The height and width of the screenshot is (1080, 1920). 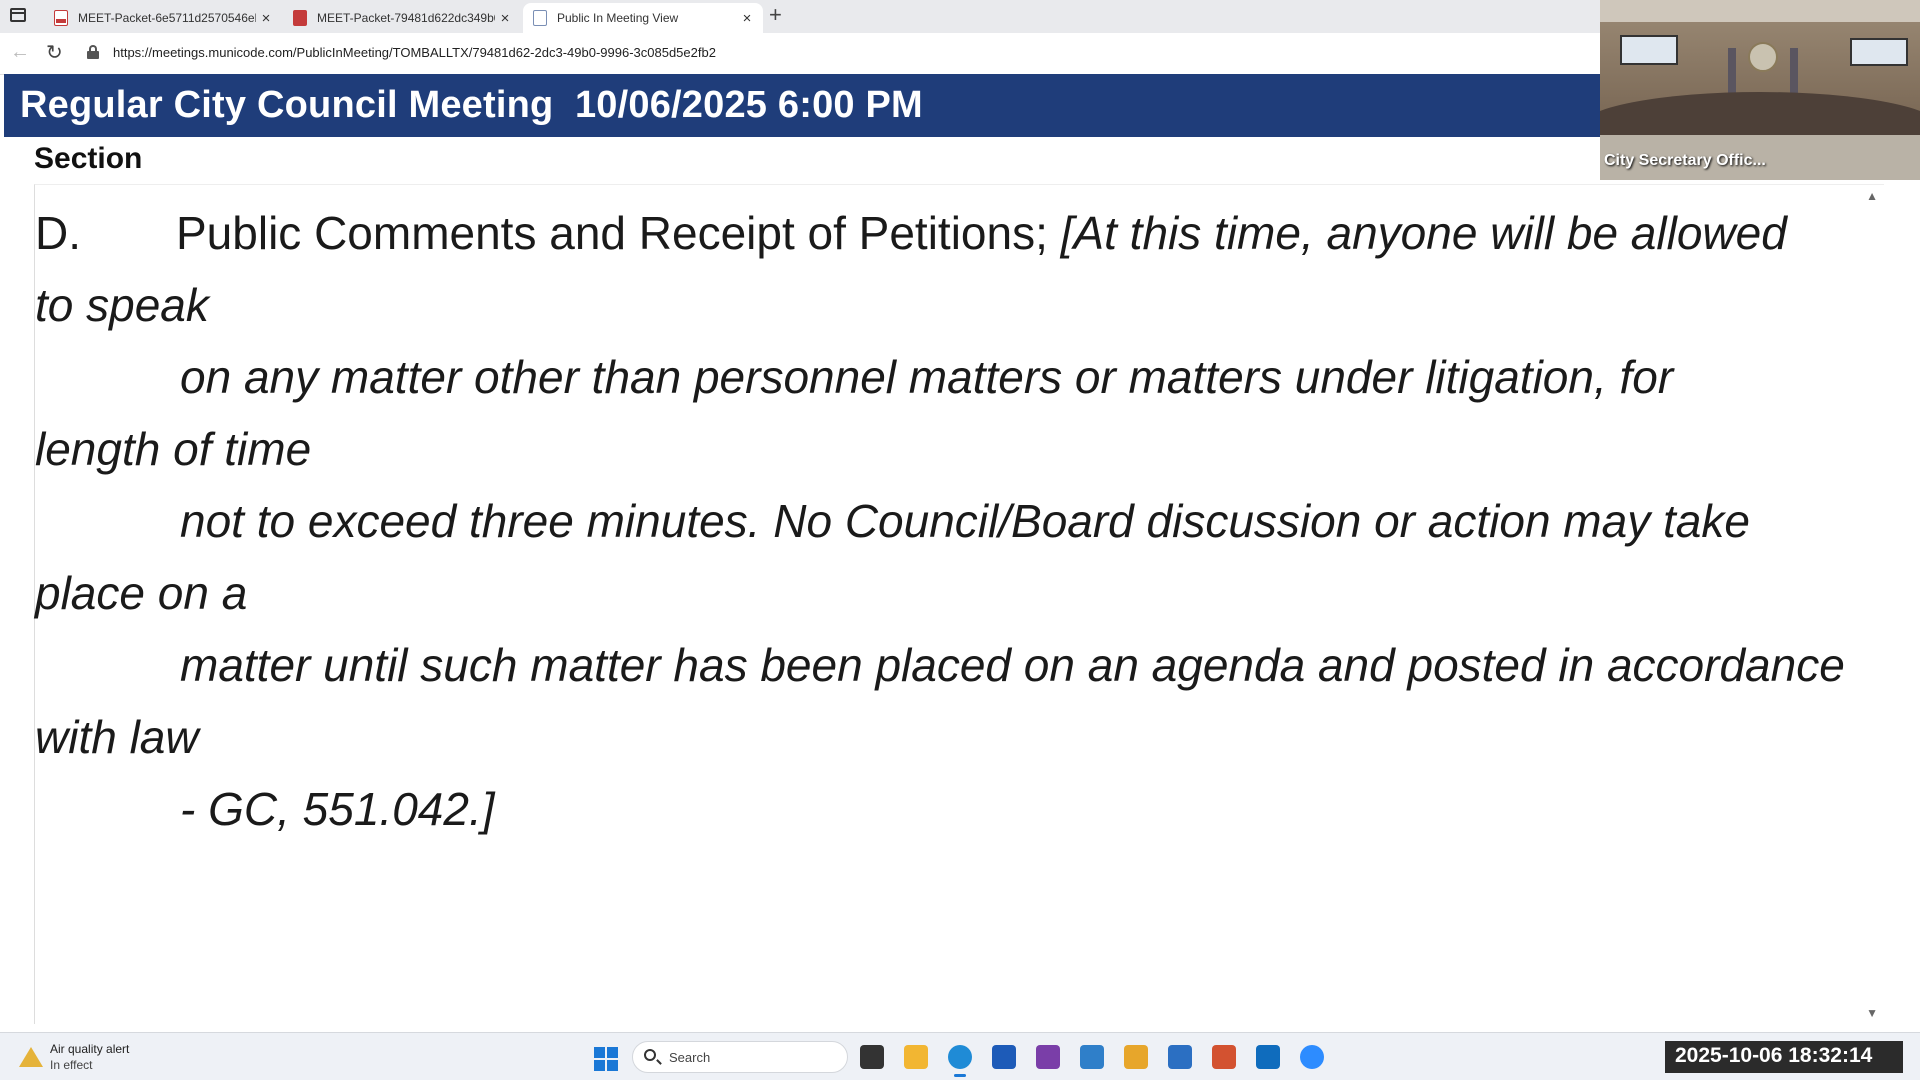 I want to click on weather-alert-subtitle: In effect, so click(x=71, y=1065).